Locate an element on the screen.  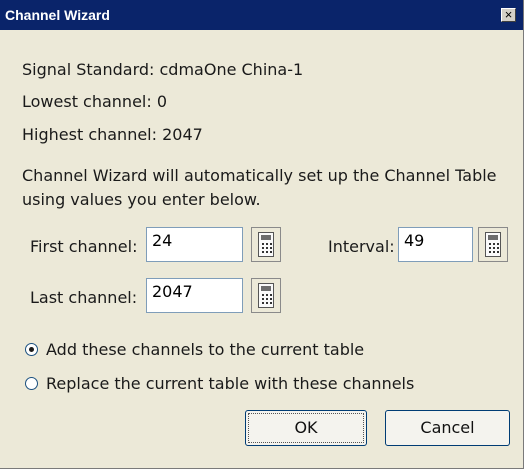
last-channel-input: 2047 is located at coordinates (194, 295).